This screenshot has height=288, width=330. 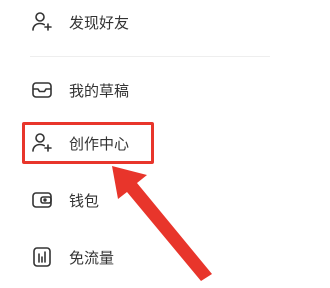 I want to click on menu-item-wallet: 钱包, so click(x=64, y=200).